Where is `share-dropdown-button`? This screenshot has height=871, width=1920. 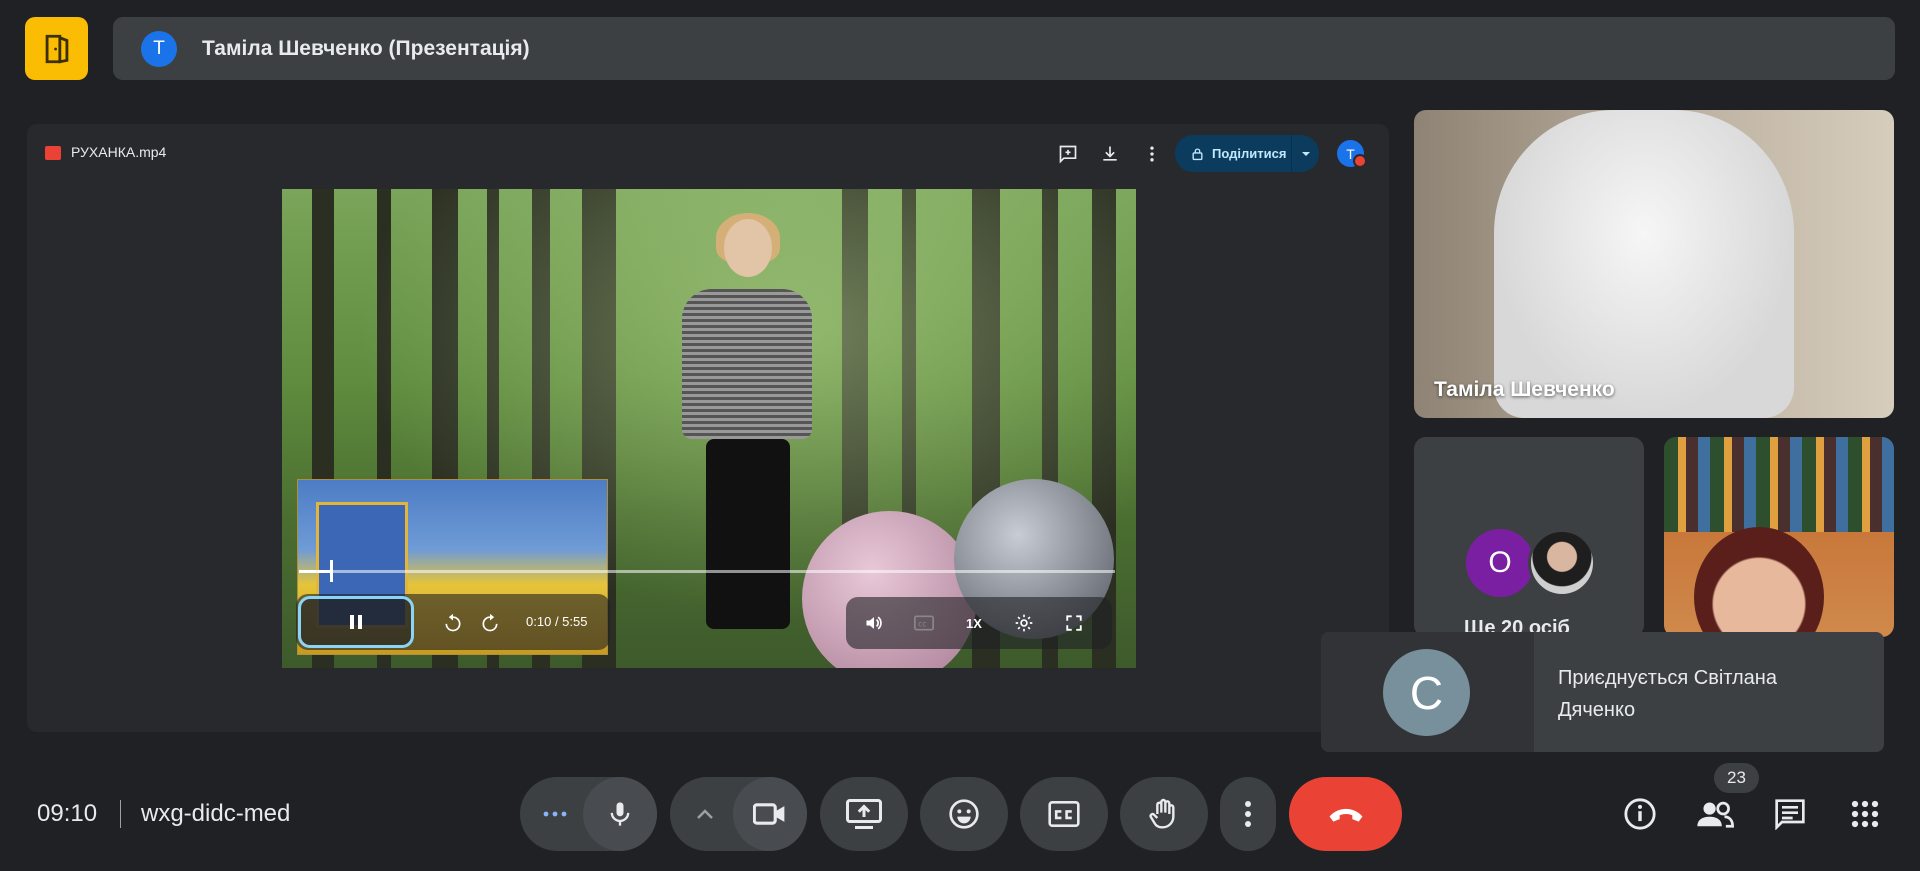 share-dropdown-button is located at coordinates (1305, 153).